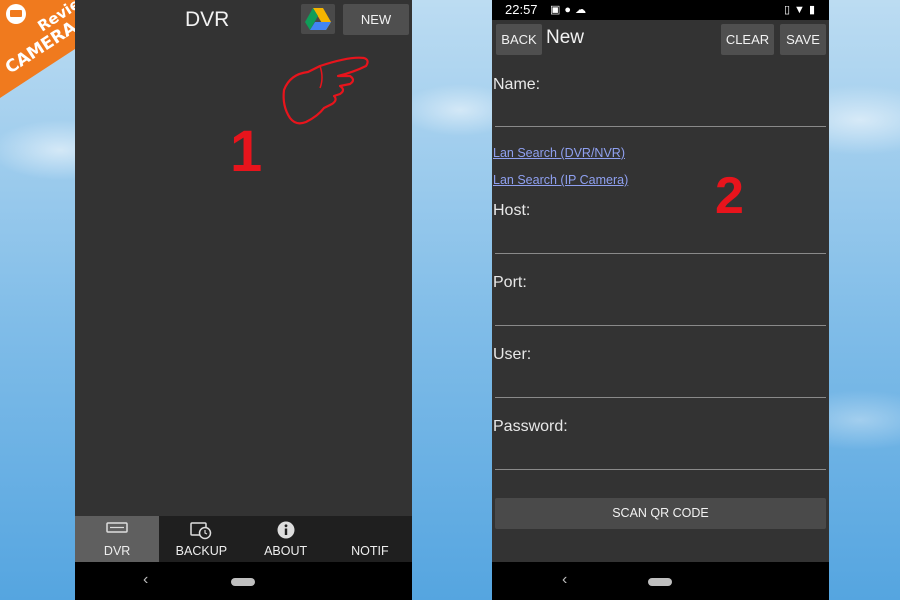 This screenshot has height=600, width=900. I want to click on lan-search-dvr-link: Lan Search (DVR/NVR), so click(559, 153).